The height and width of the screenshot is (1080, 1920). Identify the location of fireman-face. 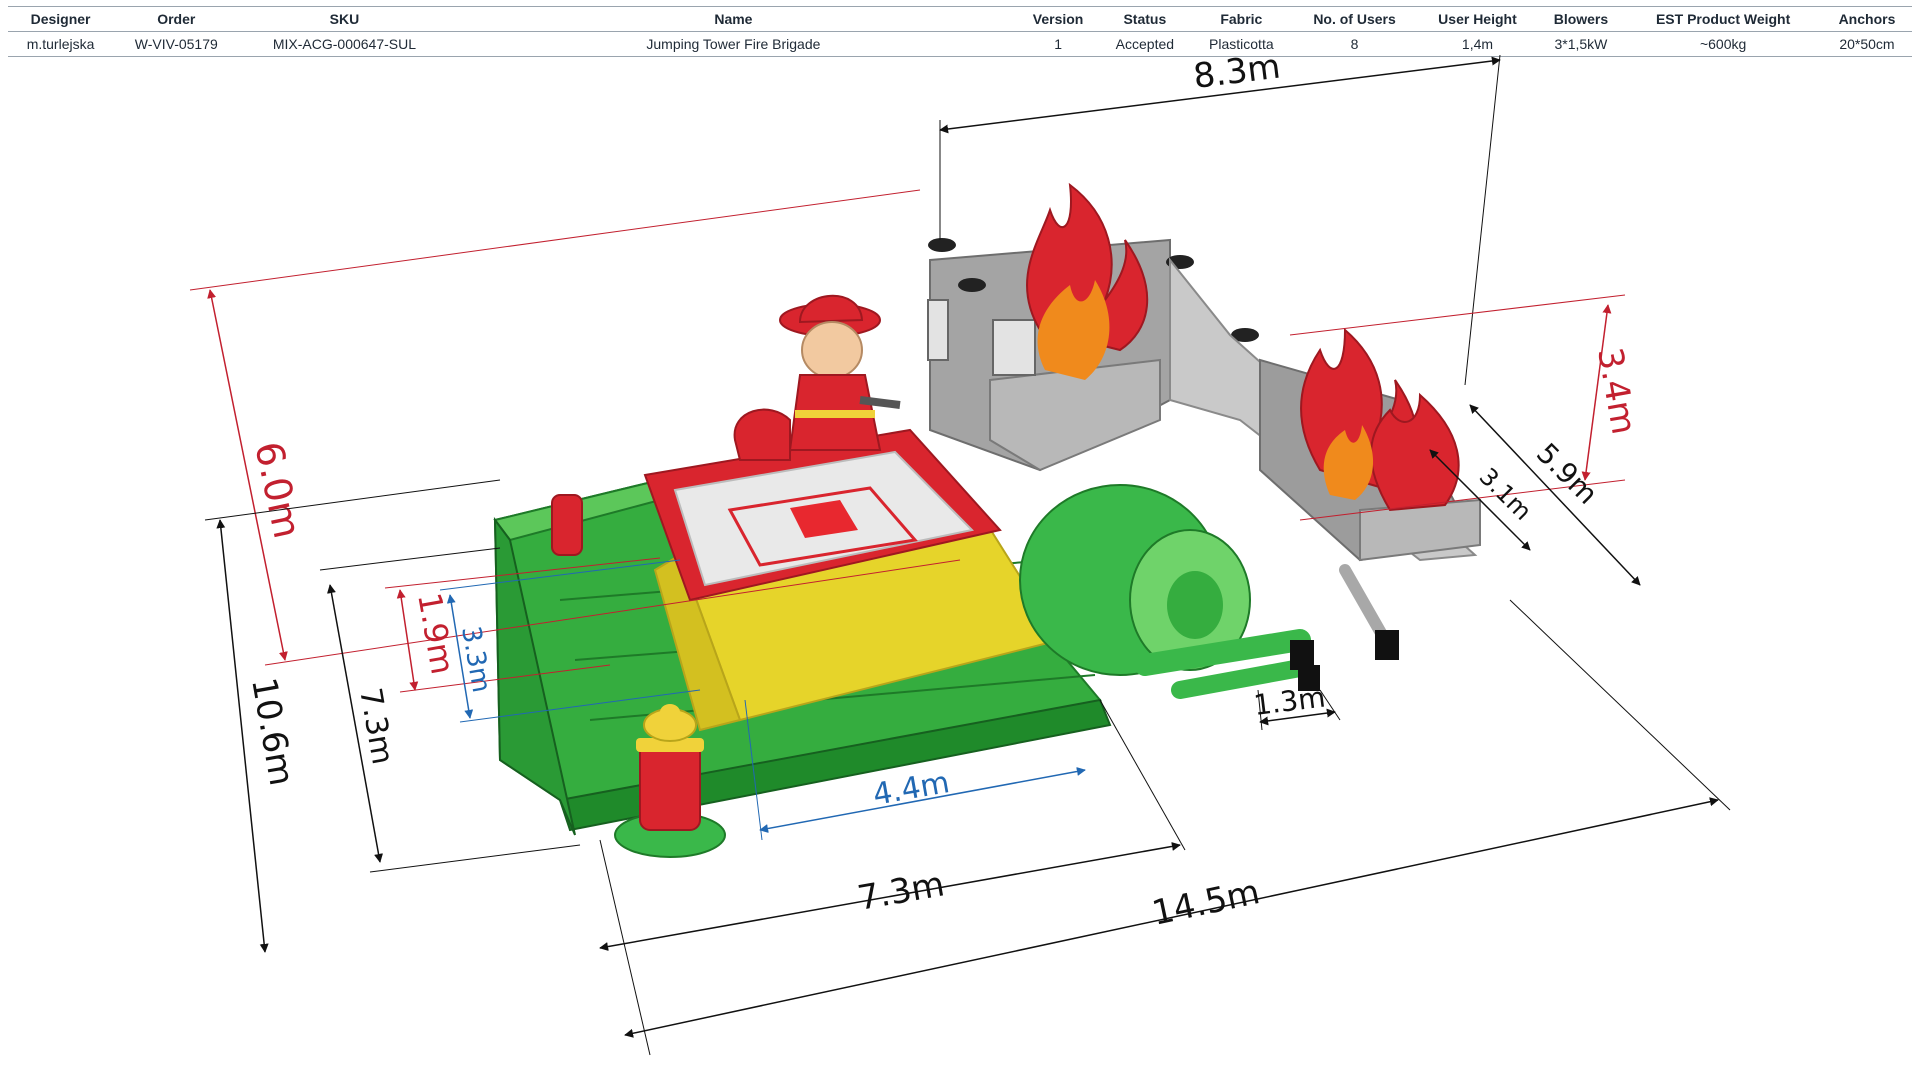
(832, 350).